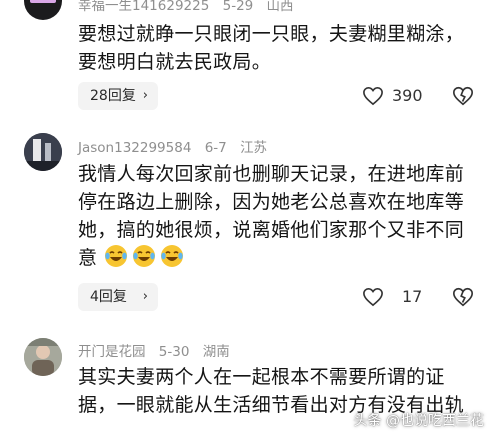 This screenshot has width=500, height=442. Describe the element at coordinates (254, 148) in the screenshot. I see `comment-location: 江苏` at that location.